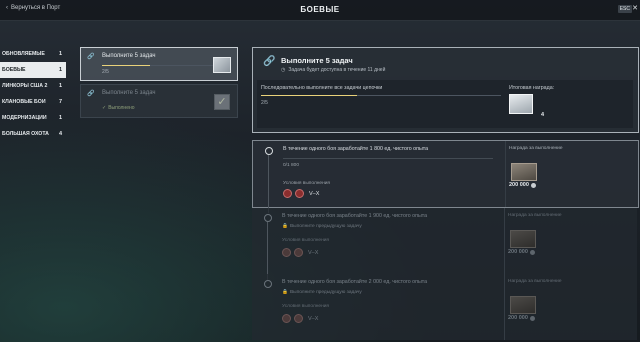 This screenshot has width=640, height=342. Describe the element at coordinates (14, 70) in the screenshot. I see `sidebar-item-label: БОЕВЫЕ` at that location.